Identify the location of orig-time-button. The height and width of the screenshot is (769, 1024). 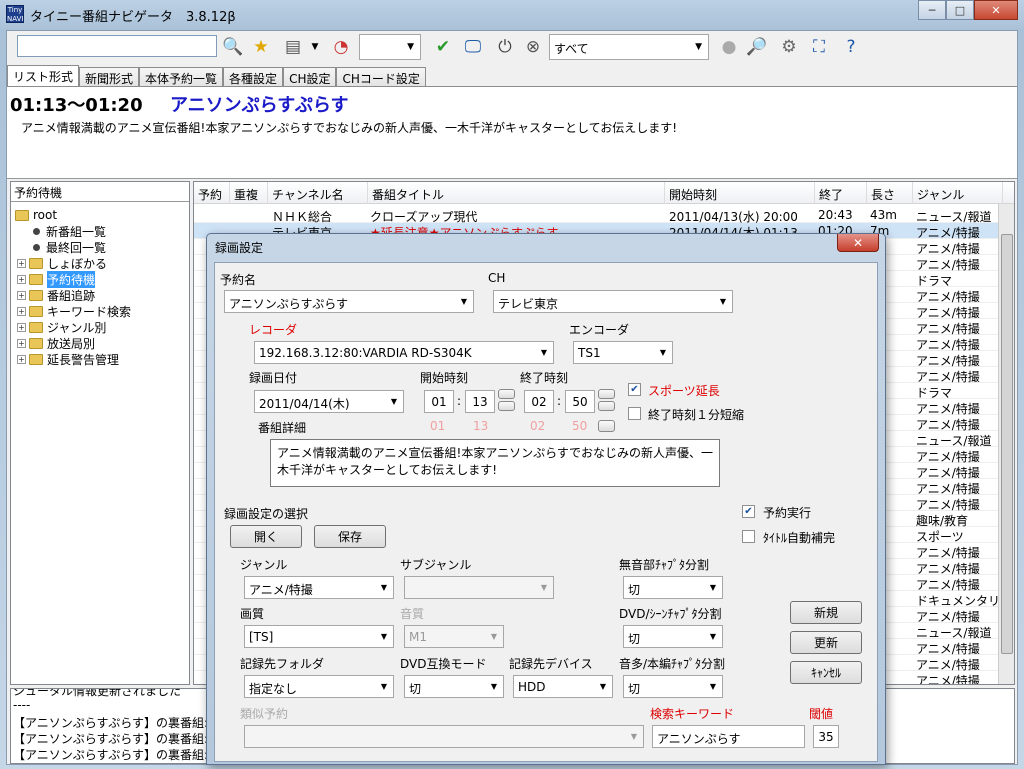
(606, 426).